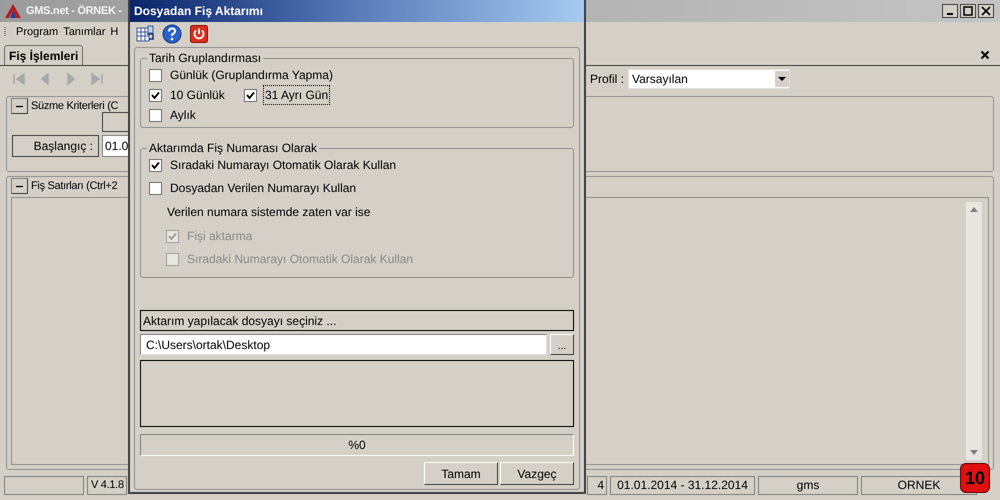 The height and width of the screenshot is (500, 1000). Describe the element at coordinates (537, 473) in the screenshot. I see `dialog-button: Vazgeç` at that location.